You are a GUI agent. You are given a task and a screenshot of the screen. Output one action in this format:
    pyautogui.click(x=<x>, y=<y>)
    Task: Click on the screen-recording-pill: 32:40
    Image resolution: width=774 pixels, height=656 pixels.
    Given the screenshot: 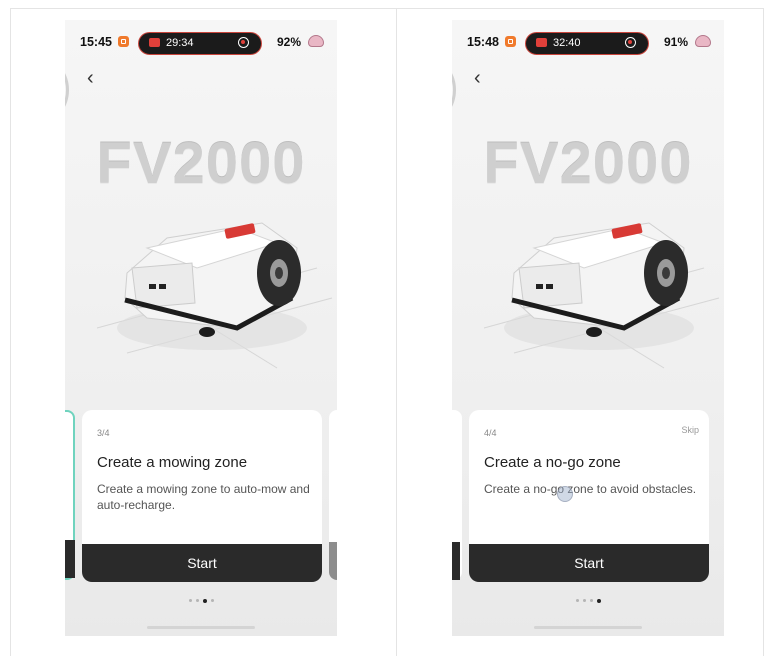 What is the action you would take?
    pyautogui.click(x=587, y=43)
    